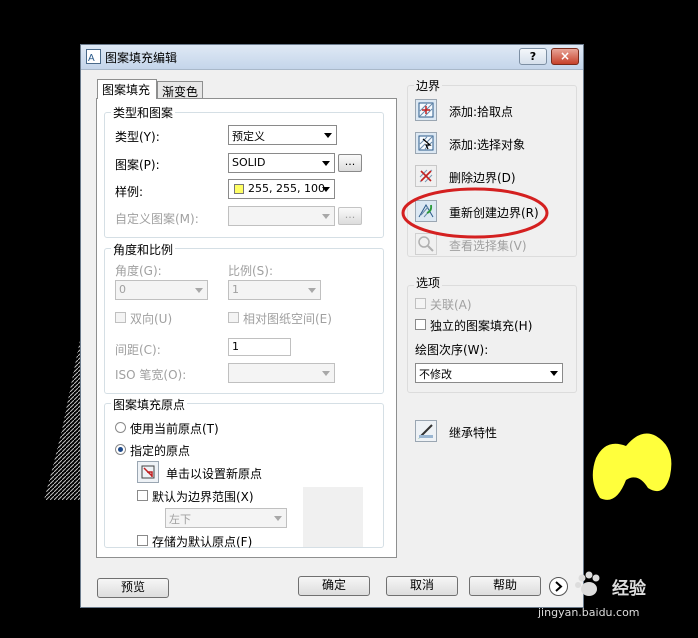  Describe the element at coordinates (142, 495) in the screenshot. I see `default-extent-checkbox` at that location.